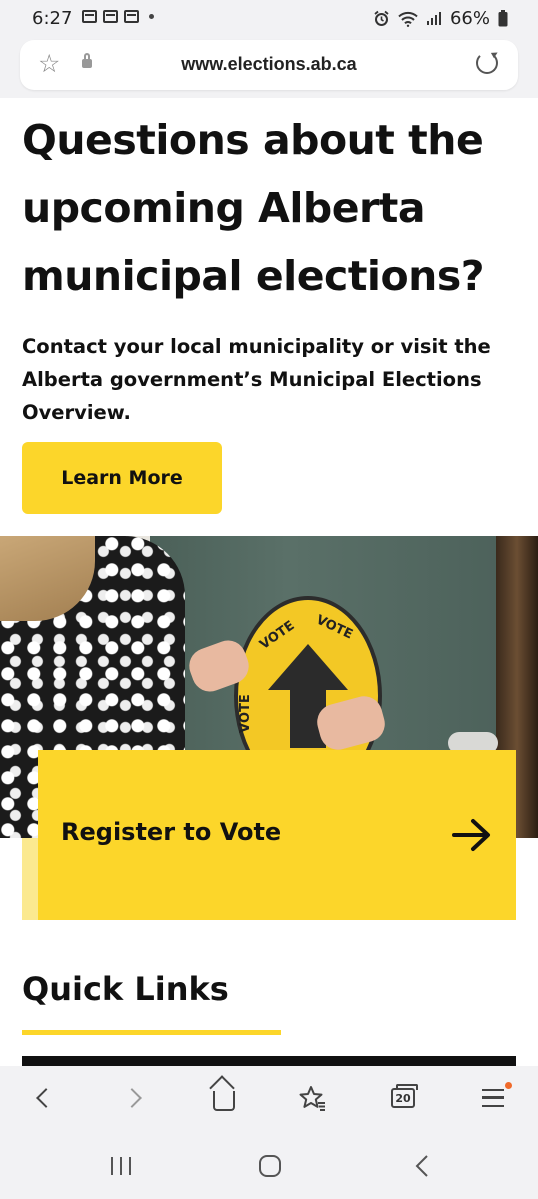  I want to click on notification-icons, so click(118, 16).